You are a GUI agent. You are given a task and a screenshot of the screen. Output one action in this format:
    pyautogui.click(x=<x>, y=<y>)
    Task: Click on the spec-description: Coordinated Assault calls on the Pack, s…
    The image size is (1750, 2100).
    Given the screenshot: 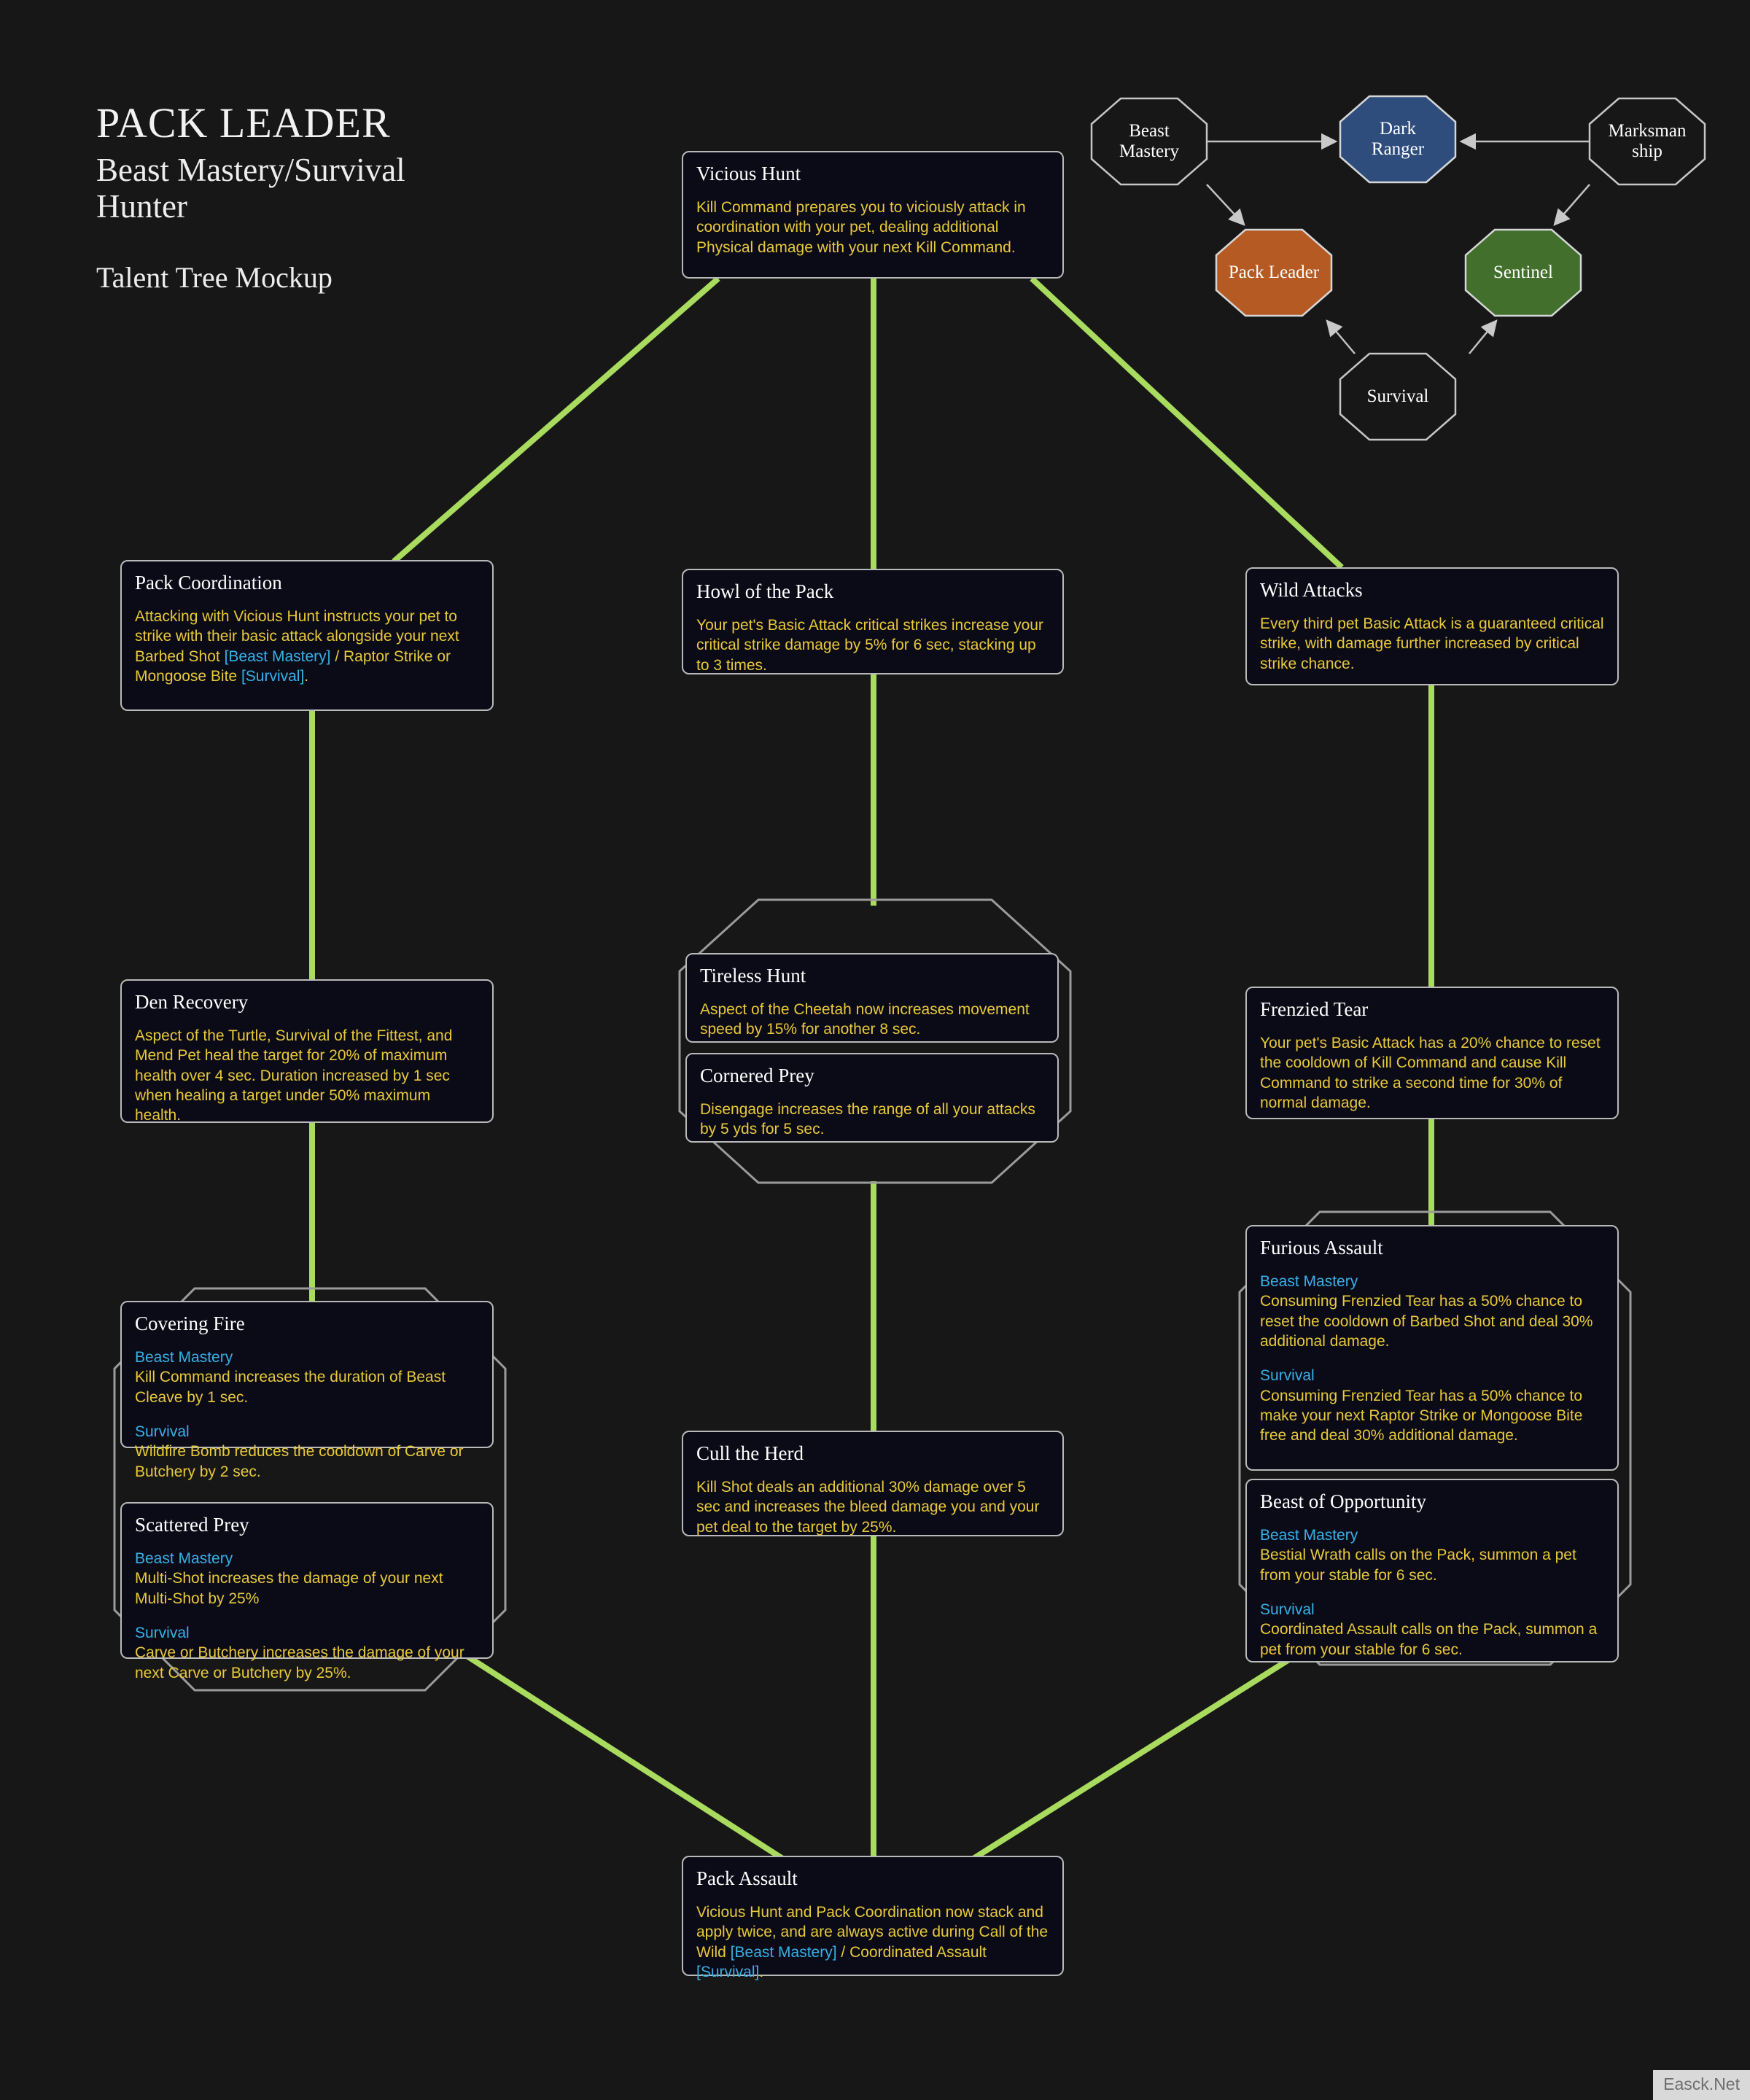 What is the action you would take?
    pyautogui.click(x=1429, y=1639)
    